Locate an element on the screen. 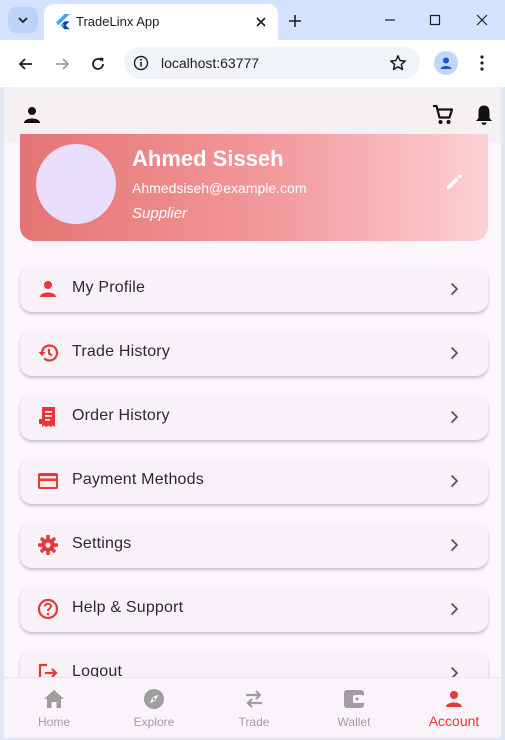  new-tab-button is located at coordinates (295, 21).